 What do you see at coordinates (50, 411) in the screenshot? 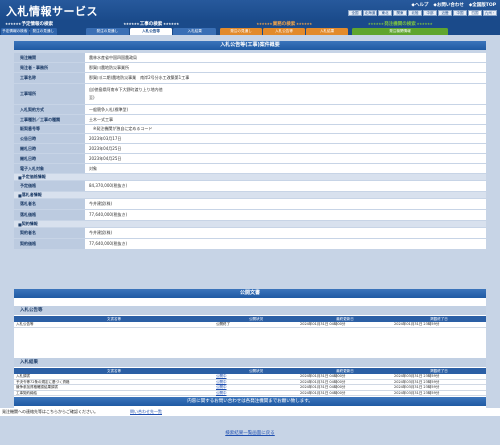
I see `contact-text: 発注機関への連絡先等はこちらからご確認ください。` at bounding box center [50, 411].